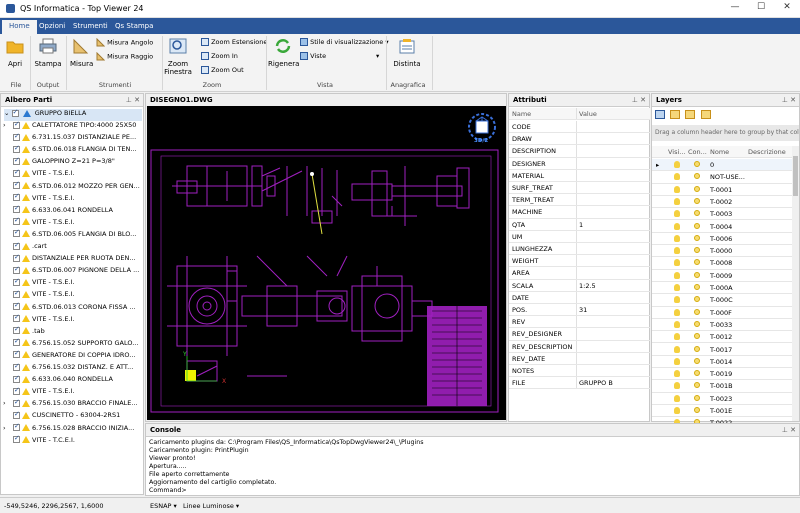 Image resolution: width=800 pixels, height=513 pixels. I want to click on layer-row: T-000F, so click(725, 313).